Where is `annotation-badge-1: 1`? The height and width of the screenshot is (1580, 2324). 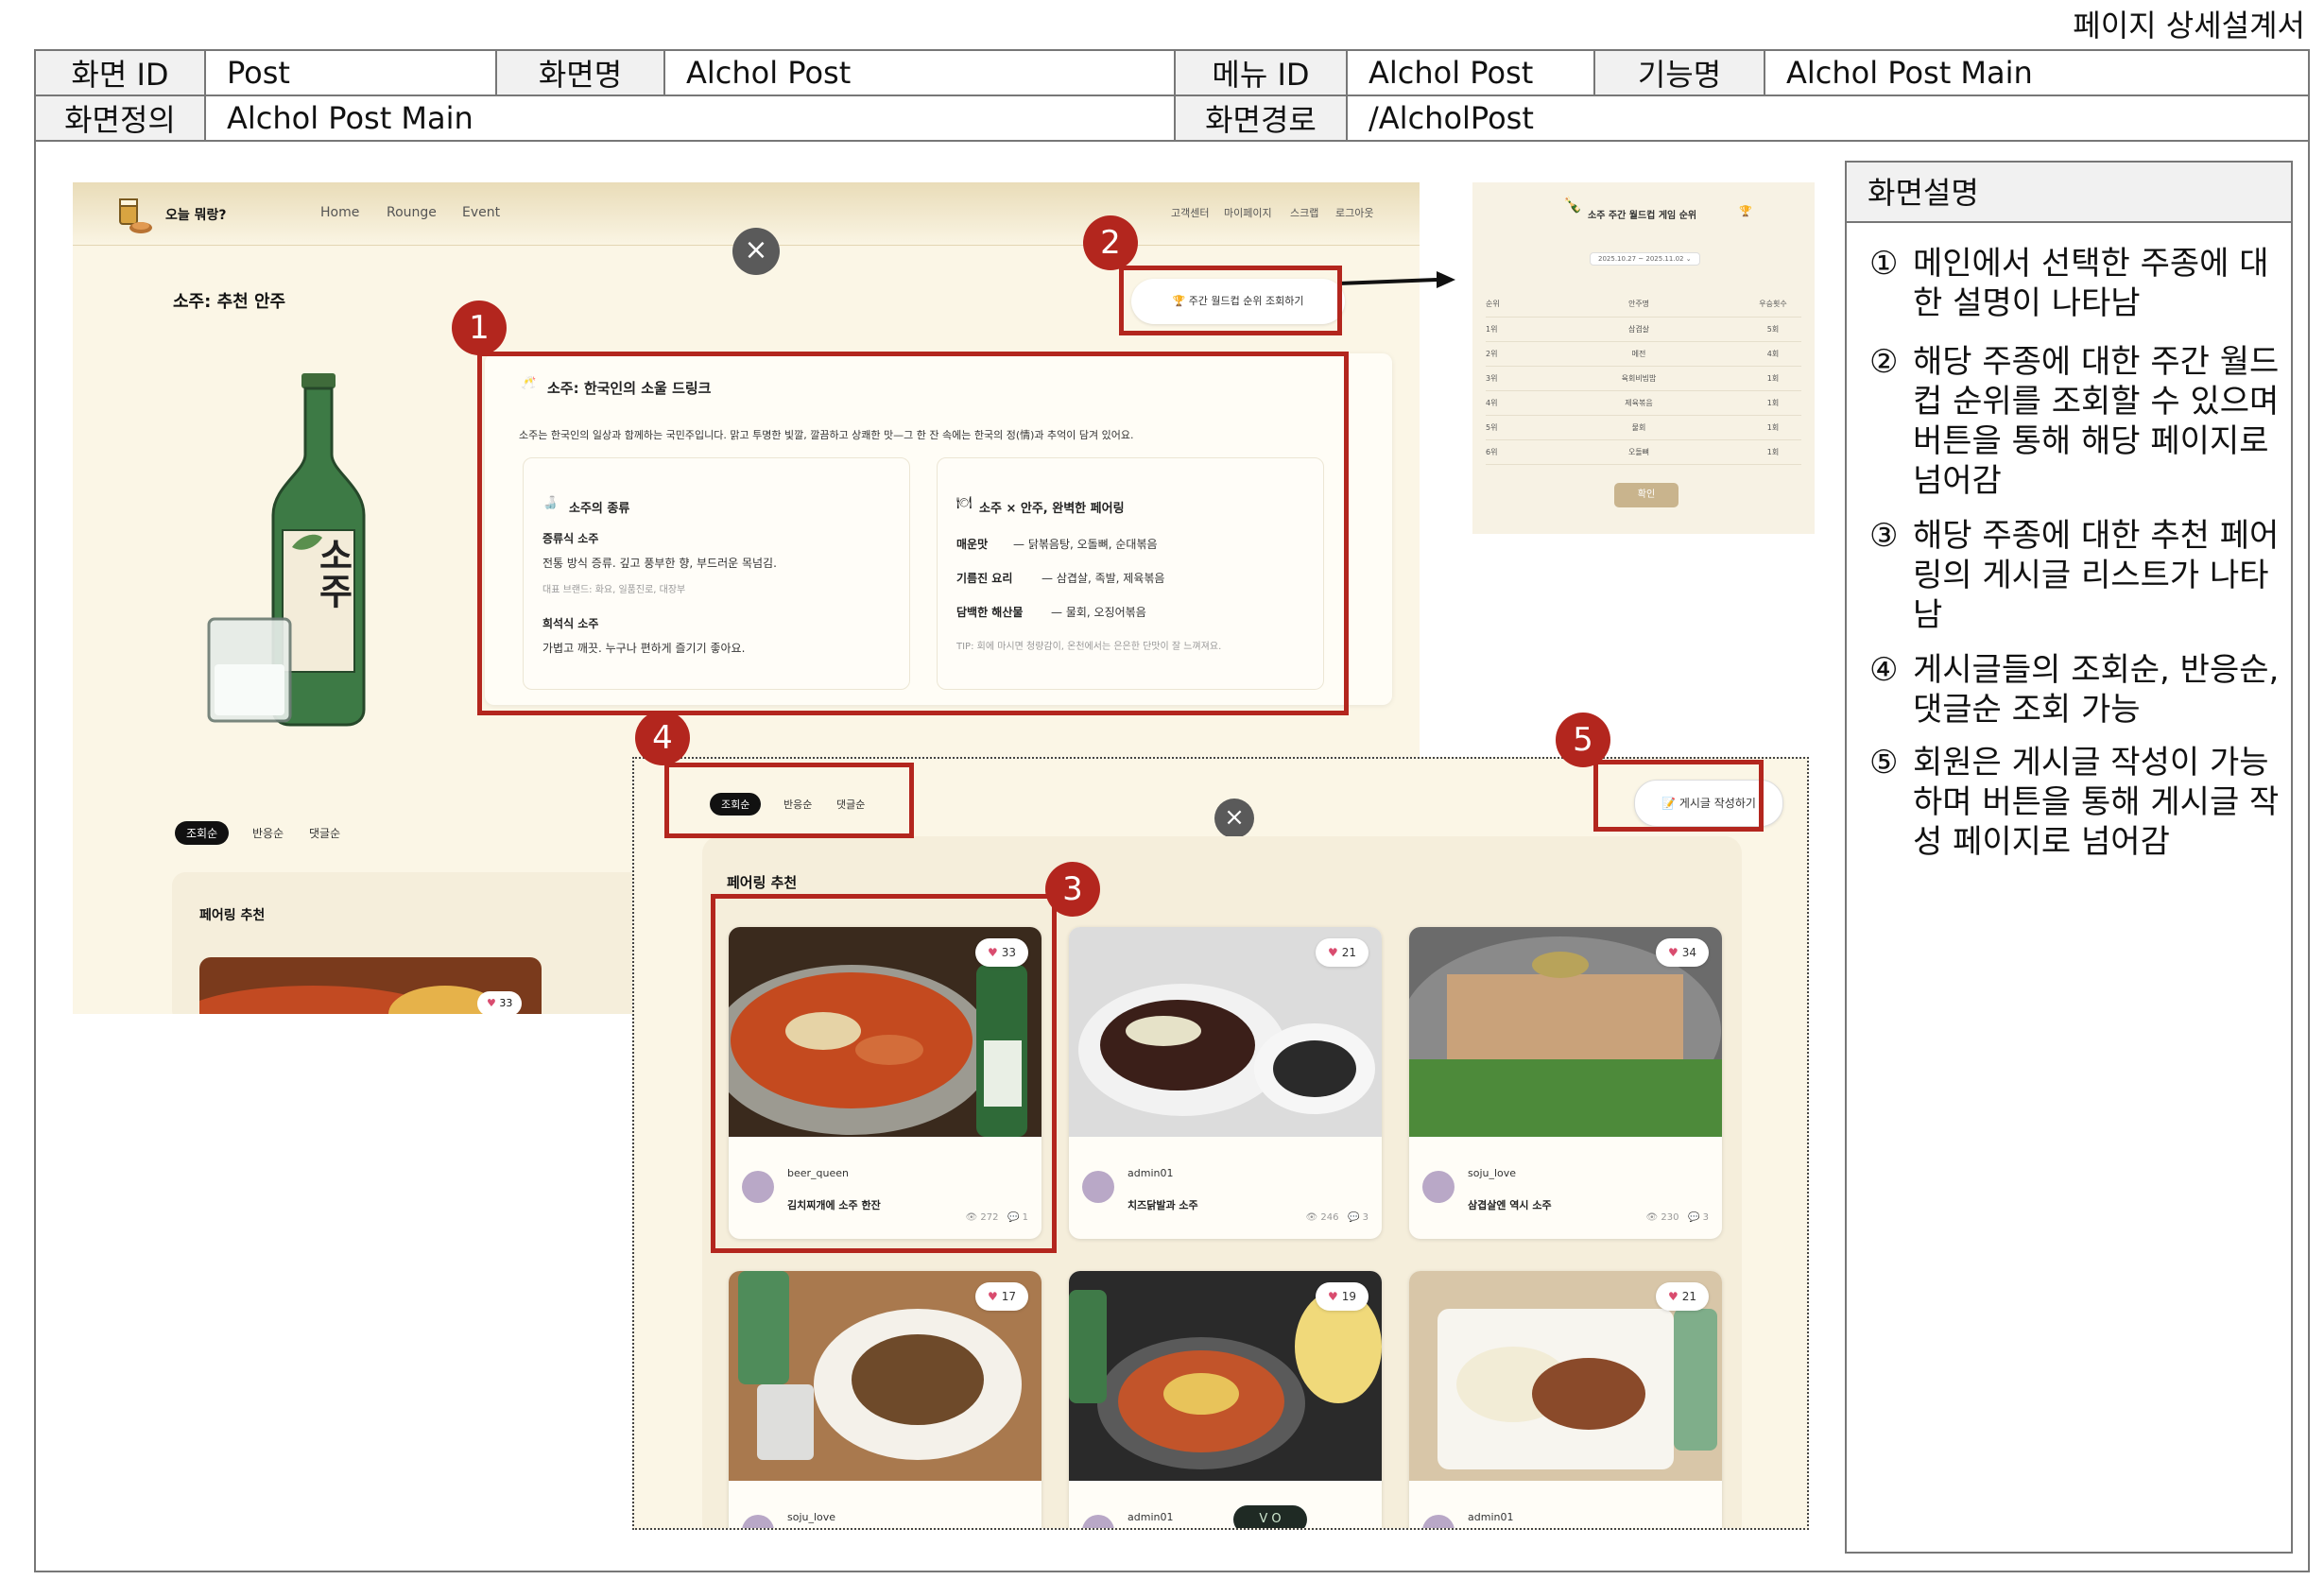
annotation-badge-1: 1 is located at coordinates (480, 328).